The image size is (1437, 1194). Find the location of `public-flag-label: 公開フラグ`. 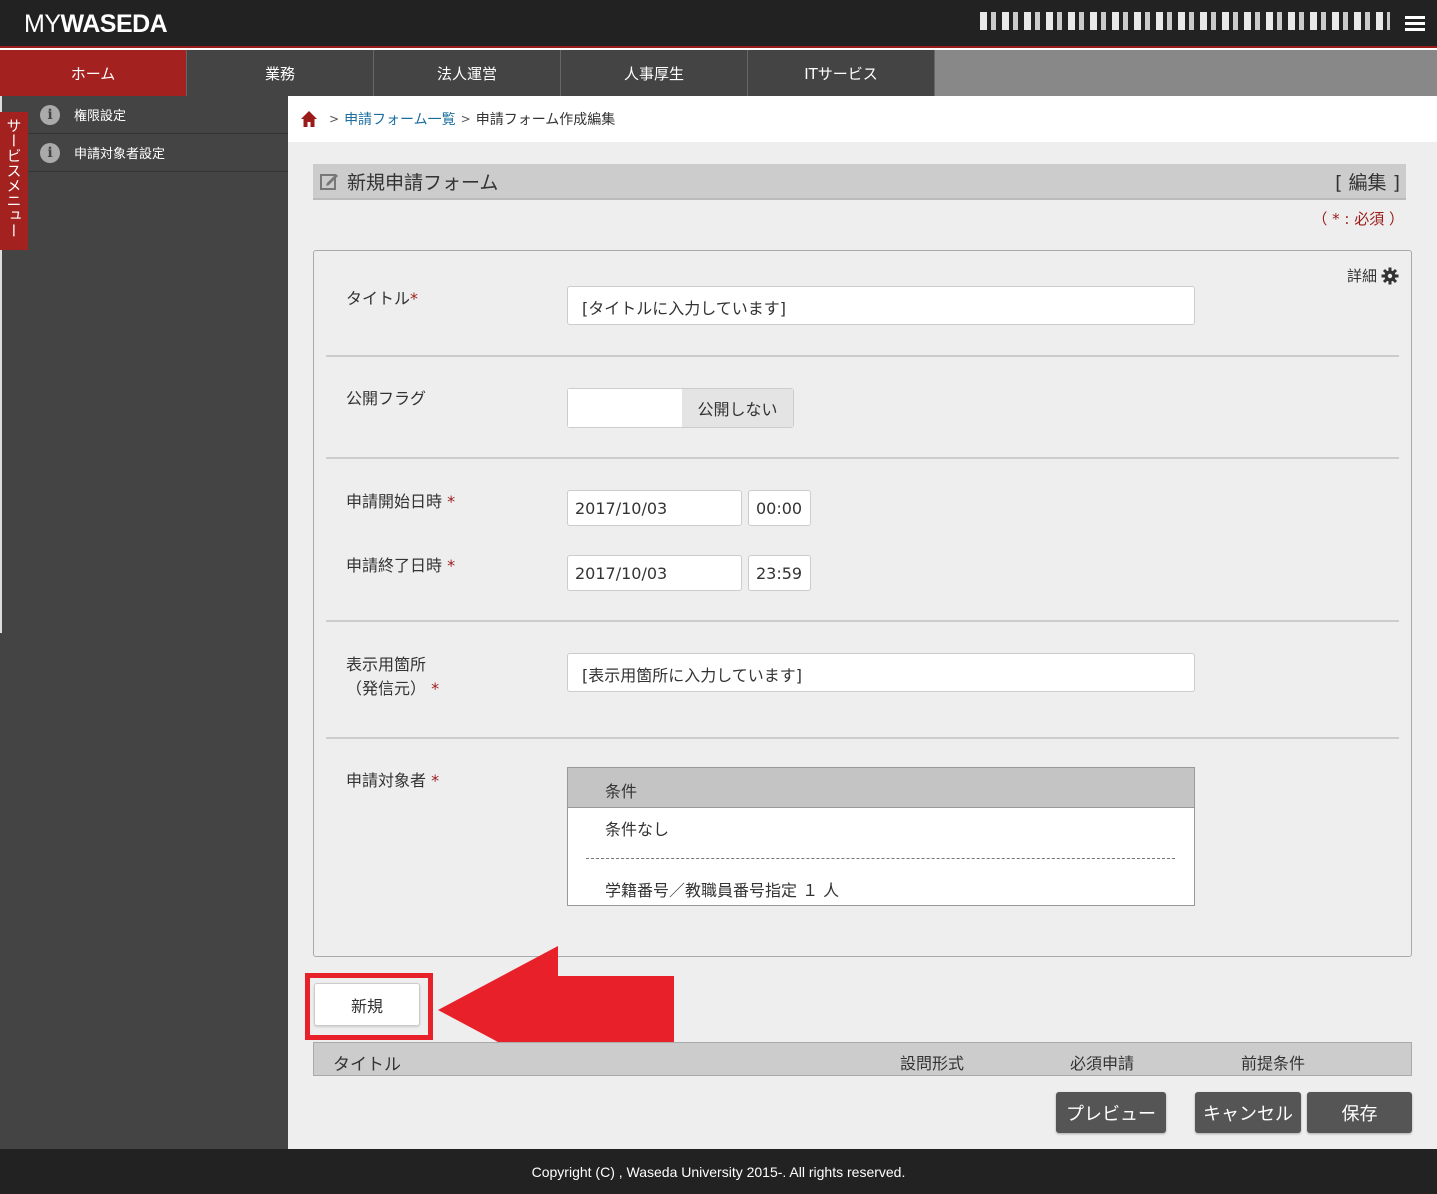

public-flag-label: 公開フラグ is located at coordinates (386, 398).